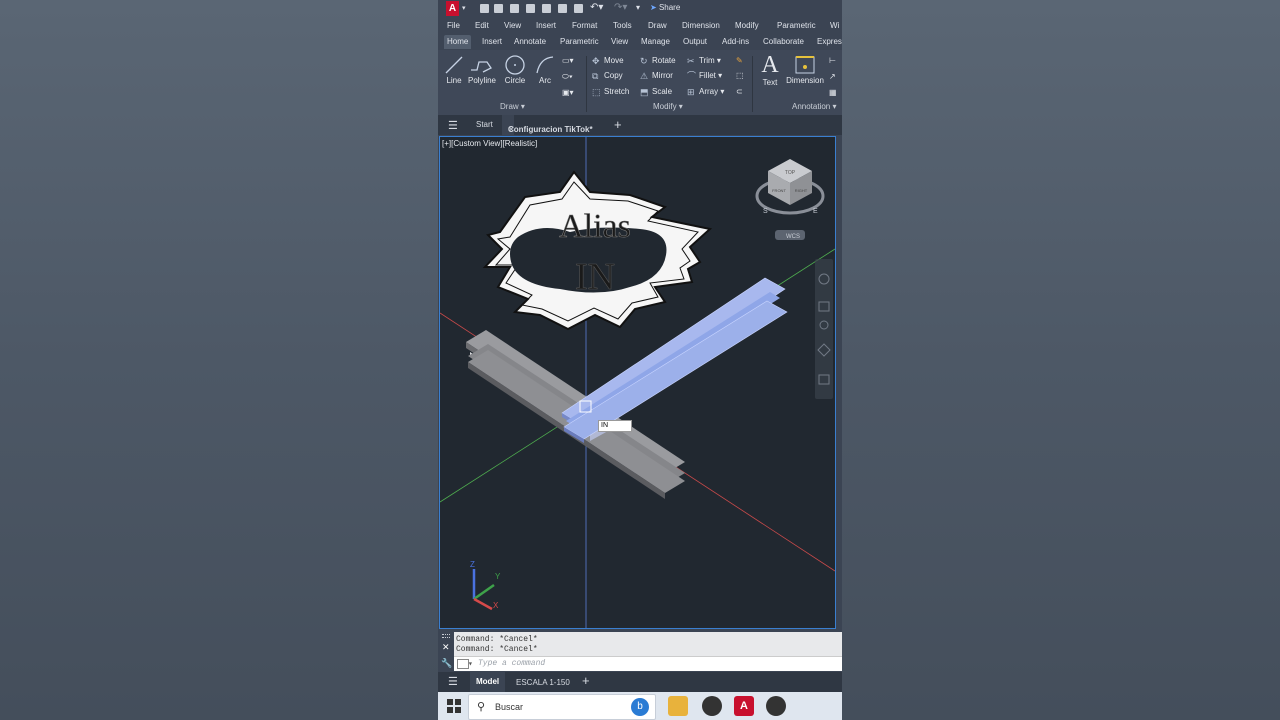  What do you see at coordinates (530, 8) in the screenshot?
I see `save-as-icon` at bounding box center [530, 8].